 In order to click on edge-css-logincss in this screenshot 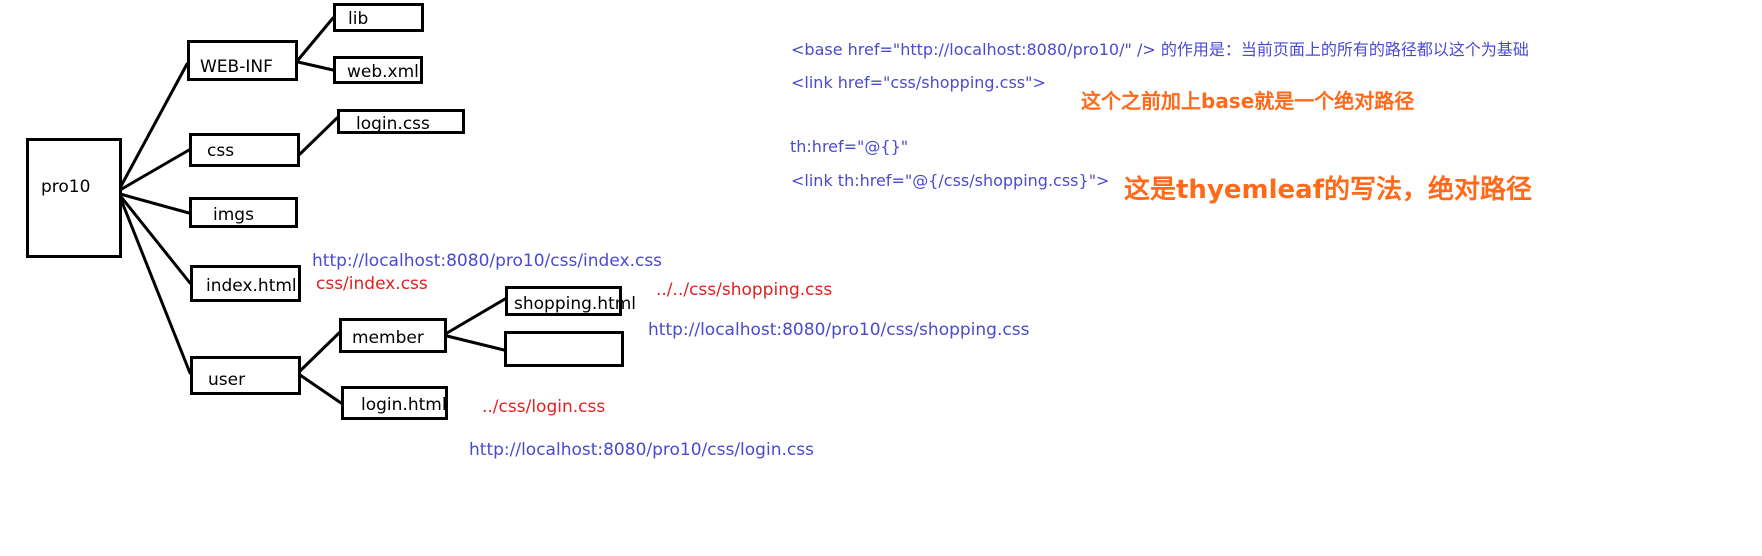, I will do `click(318, 136)`.